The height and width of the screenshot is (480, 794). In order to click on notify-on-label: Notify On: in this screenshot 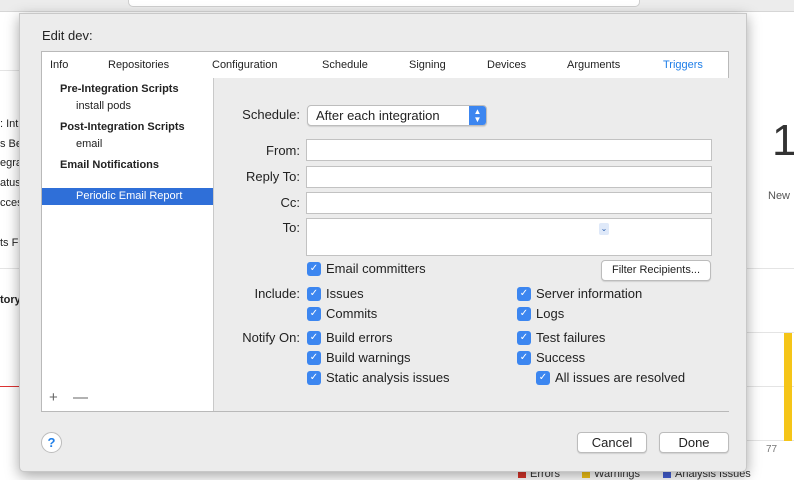, I will do `click(271, 337)`.